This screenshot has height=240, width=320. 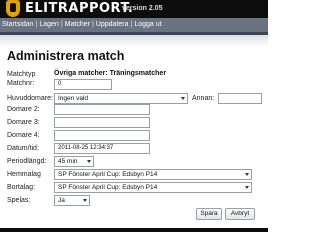 I want to click on shield-logo-icon, so click(x=13, y=8).